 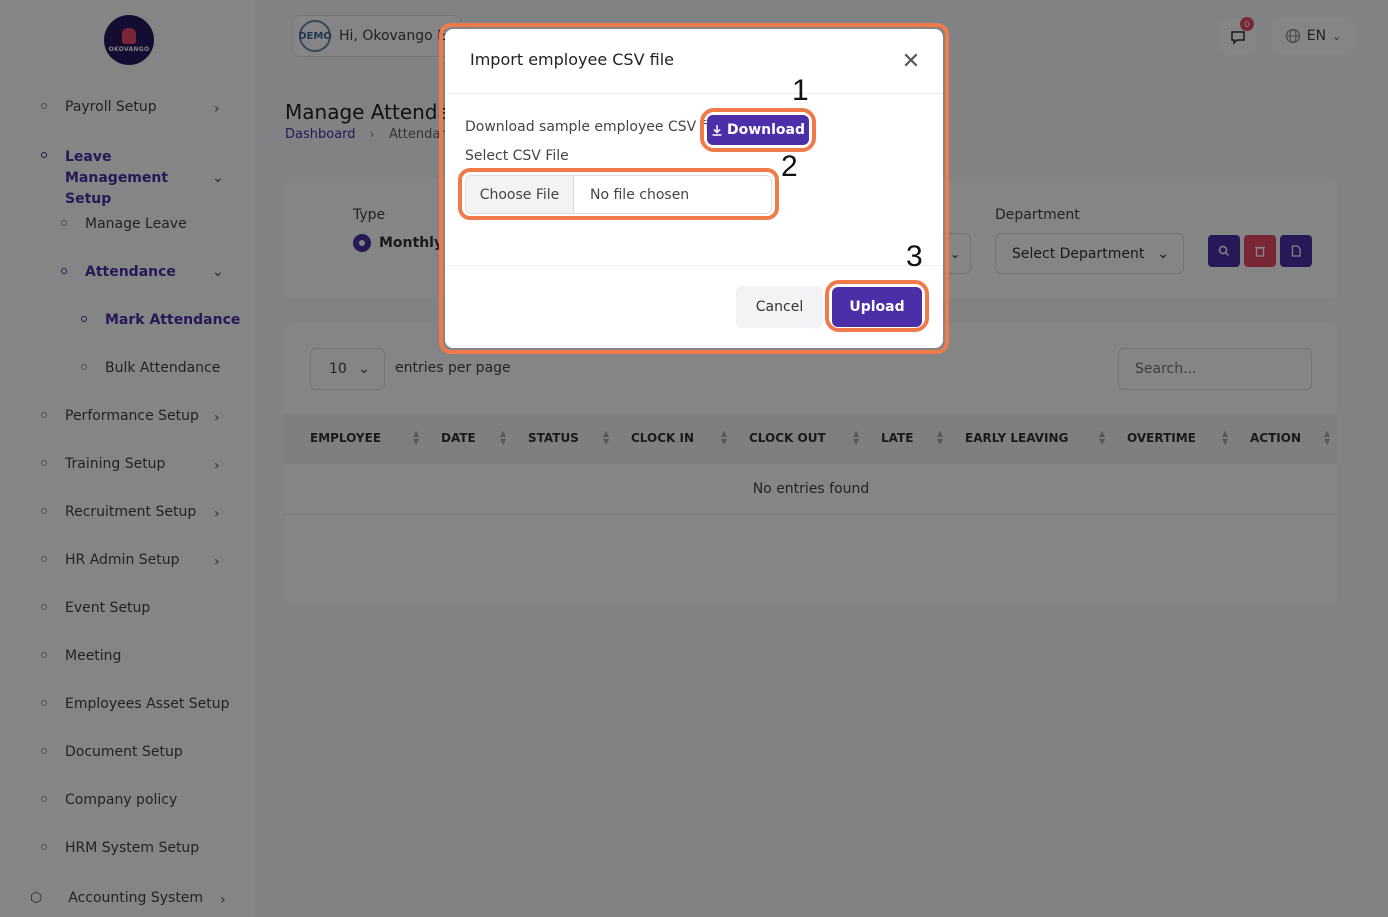 What do you see at coordinates (717, 130) in the screenshot?
I see `download-icon` at bounding box center [717, 130].